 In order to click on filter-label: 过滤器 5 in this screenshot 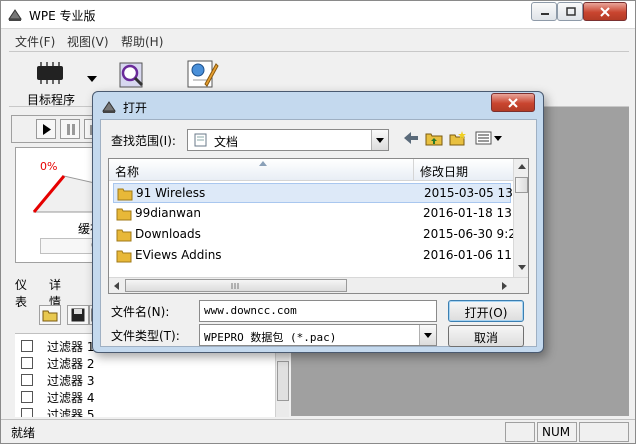, I will do `click(71, 412)`.